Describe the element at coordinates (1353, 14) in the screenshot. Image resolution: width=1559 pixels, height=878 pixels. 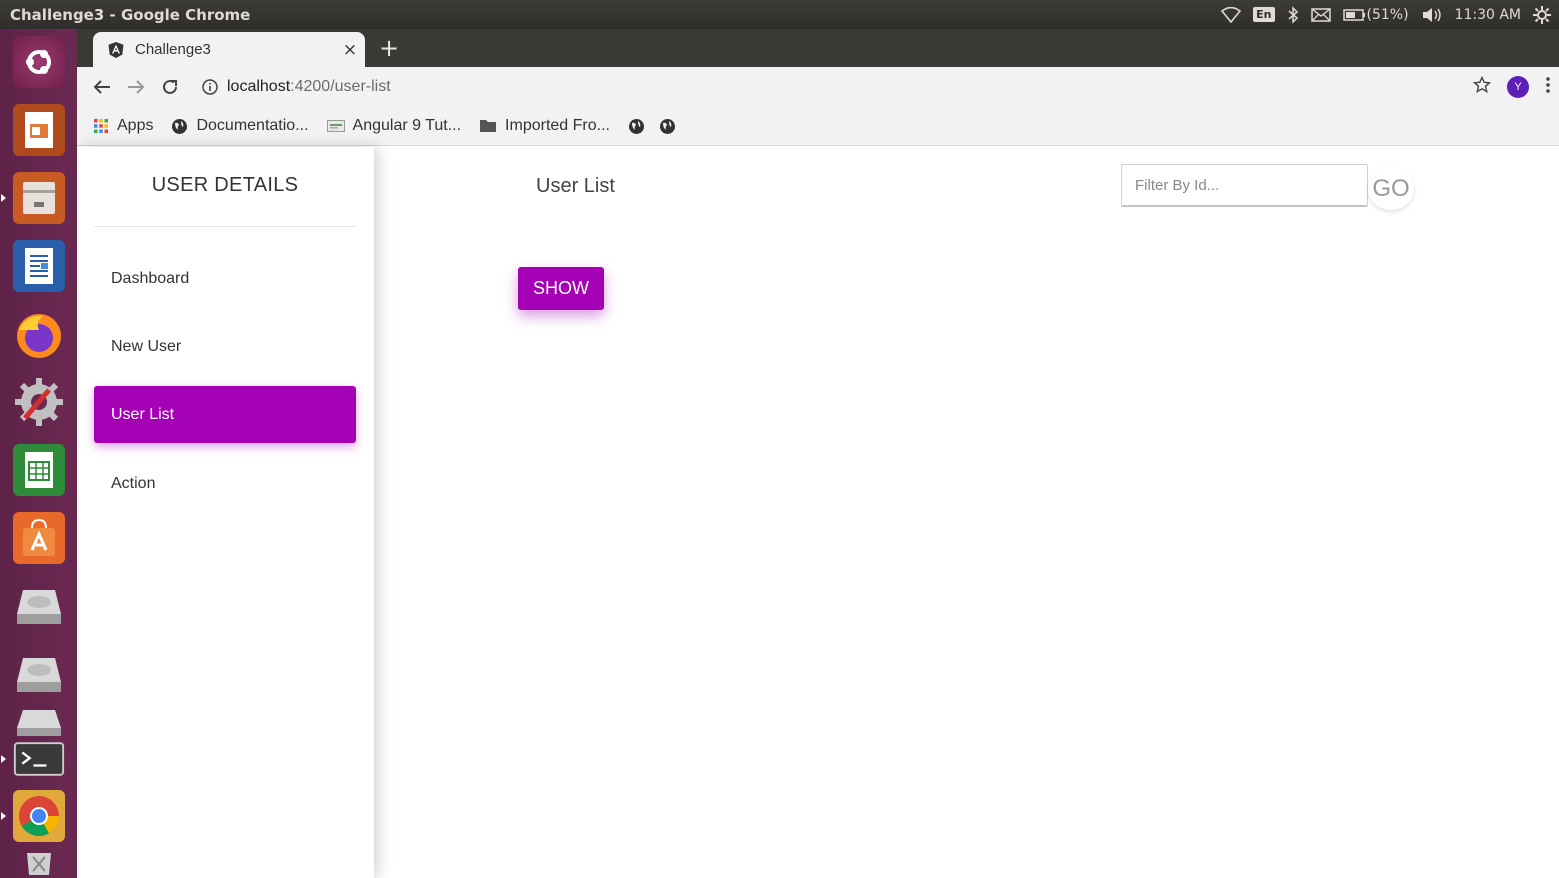
I see `battery-icon` at that location.